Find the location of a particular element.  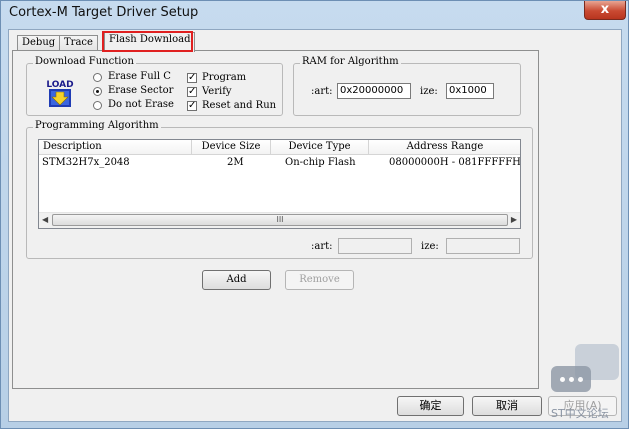

column-address-range: Address Range is located at coordinates (444, 147).